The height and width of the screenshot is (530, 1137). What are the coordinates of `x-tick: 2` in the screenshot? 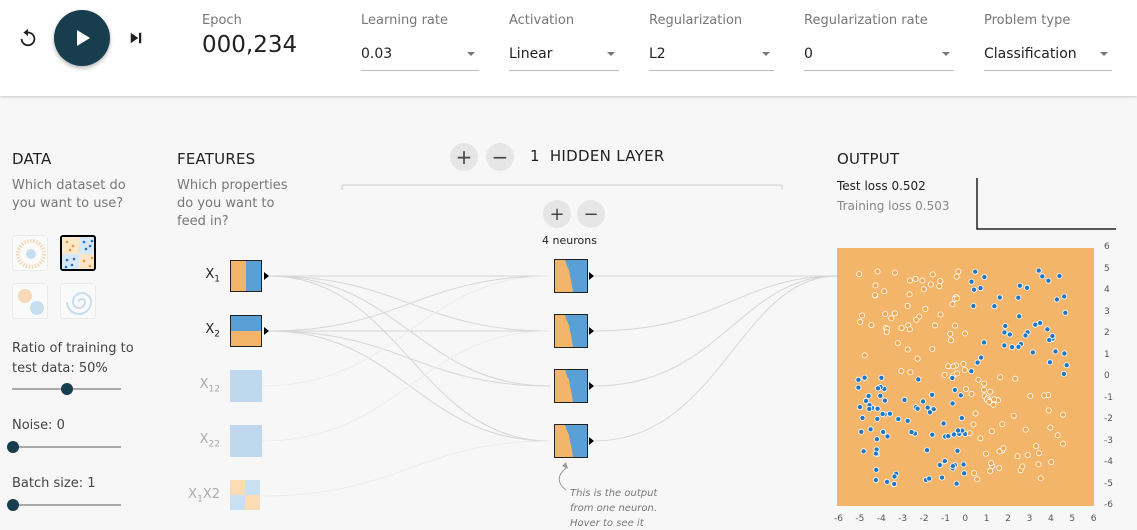 It's located at (1008, 519).